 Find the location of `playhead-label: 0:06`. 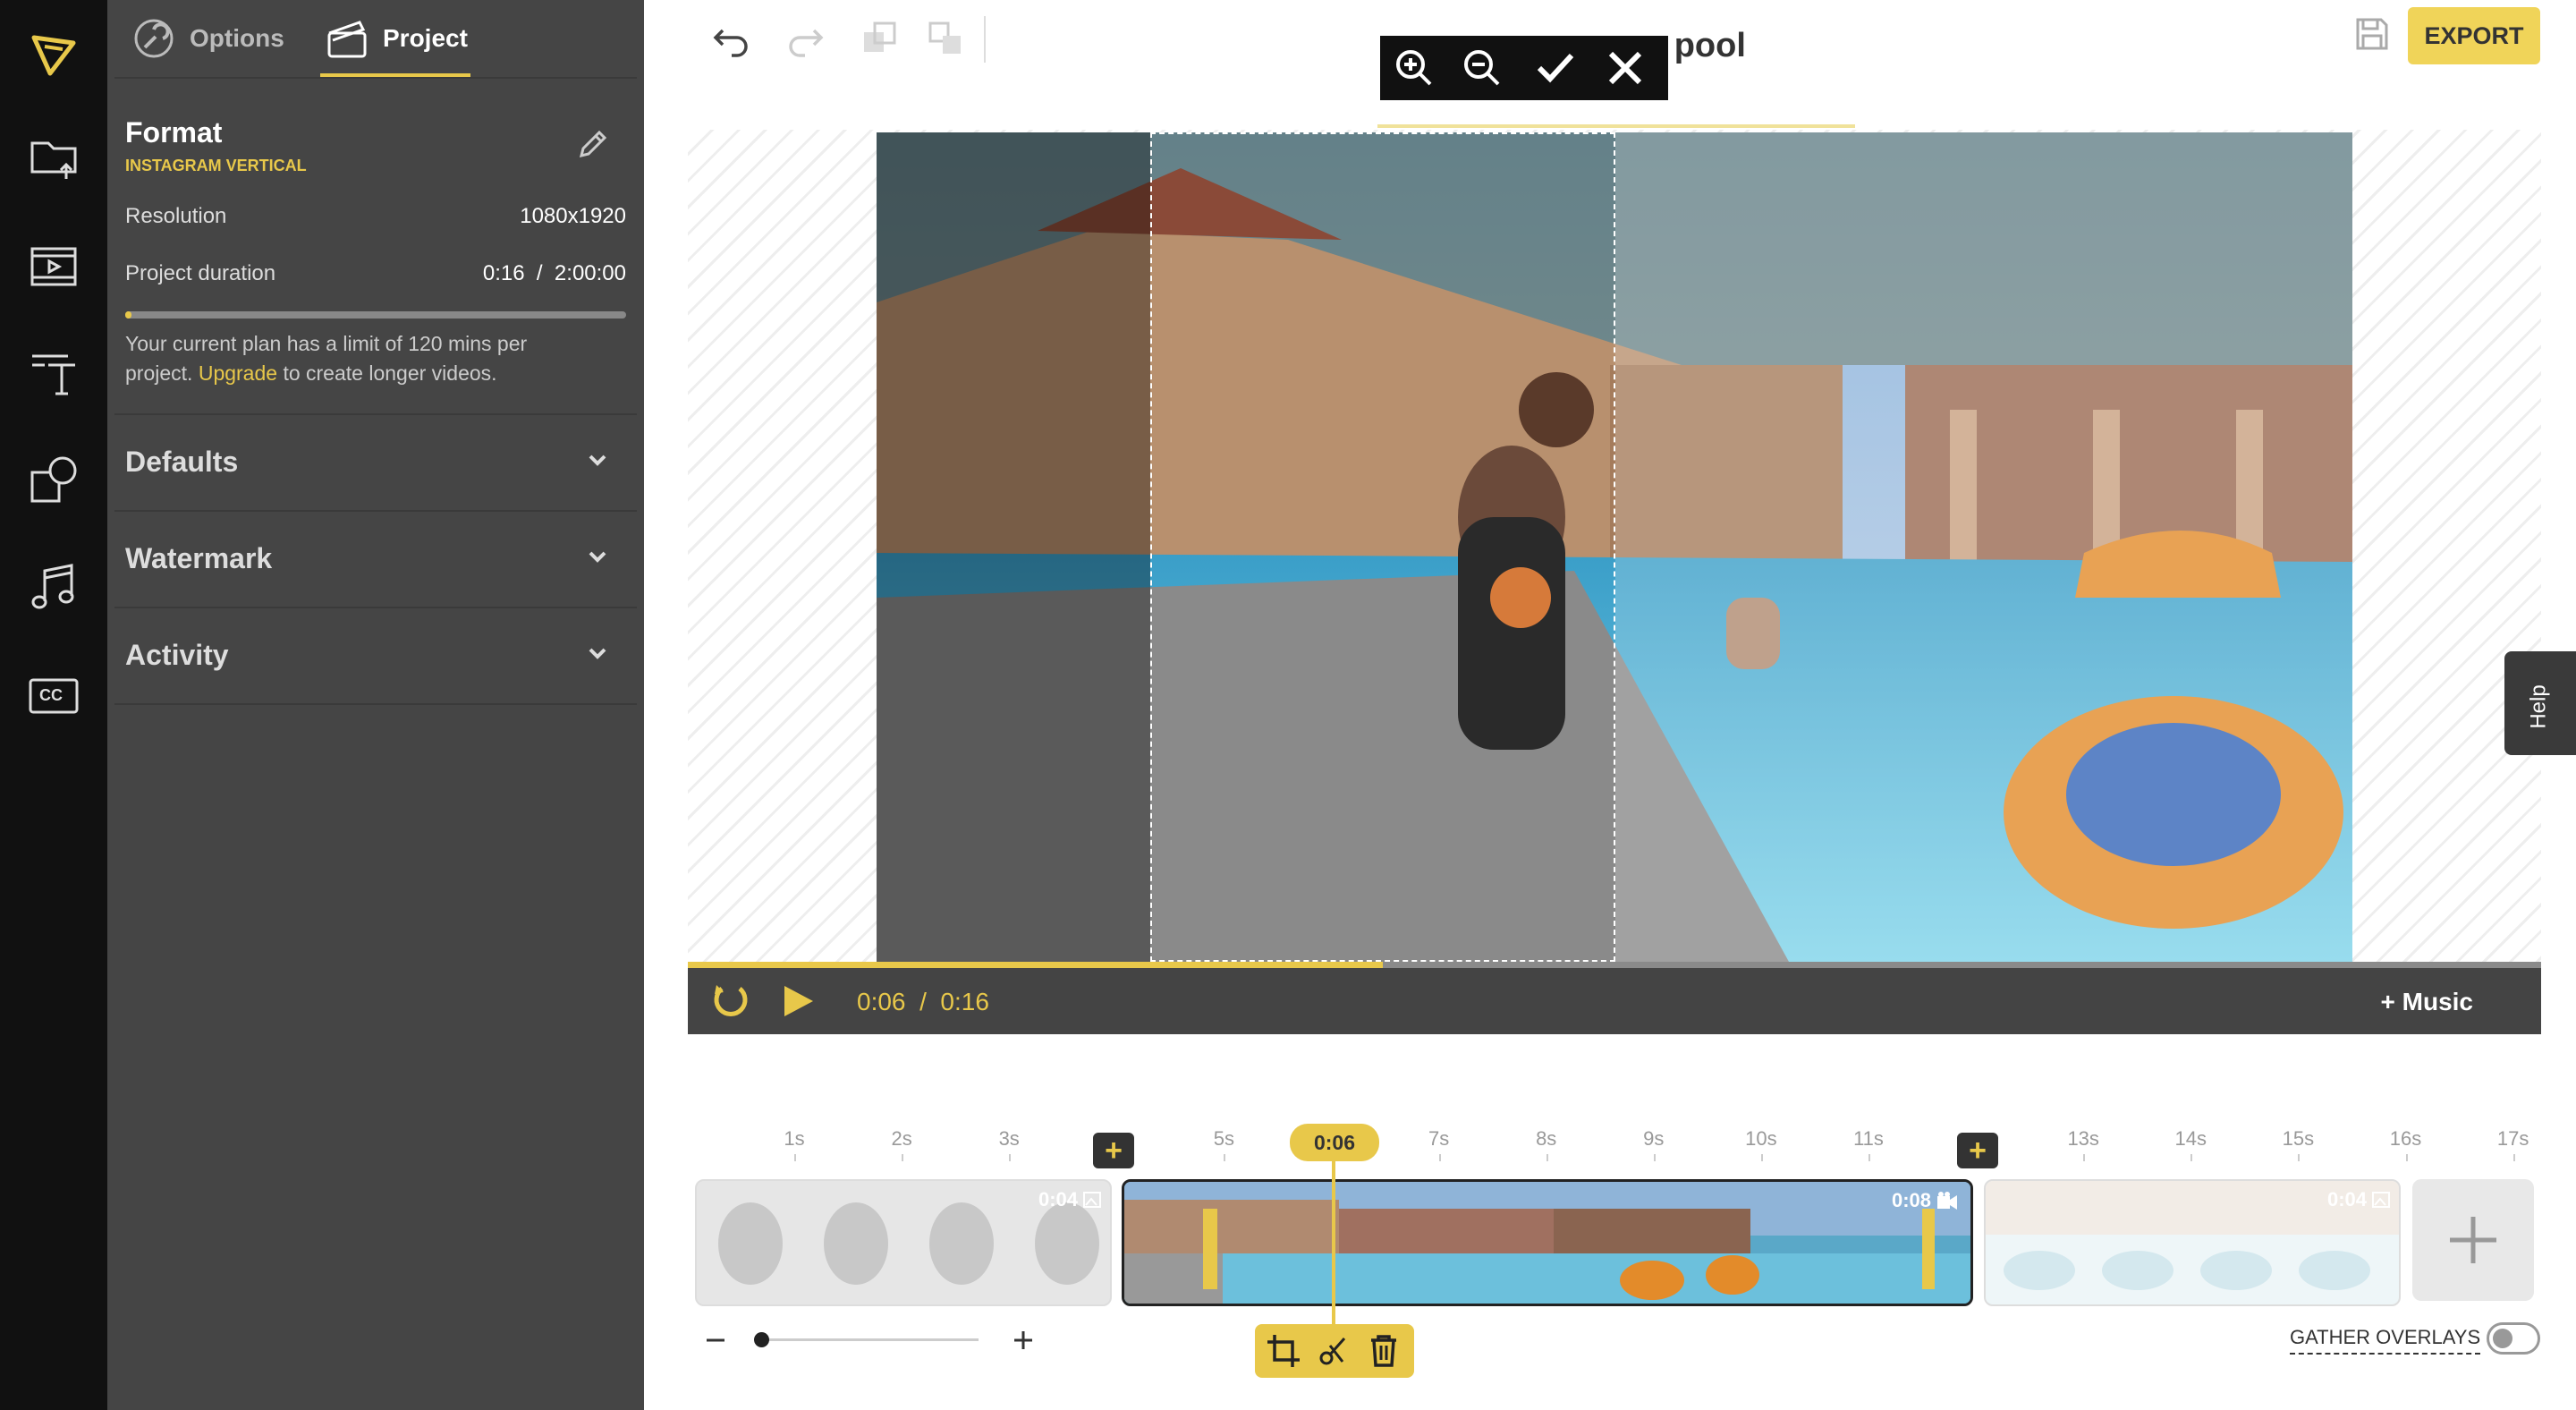

playhead-label: 0:06 is located at coordinates (1334, 1143).